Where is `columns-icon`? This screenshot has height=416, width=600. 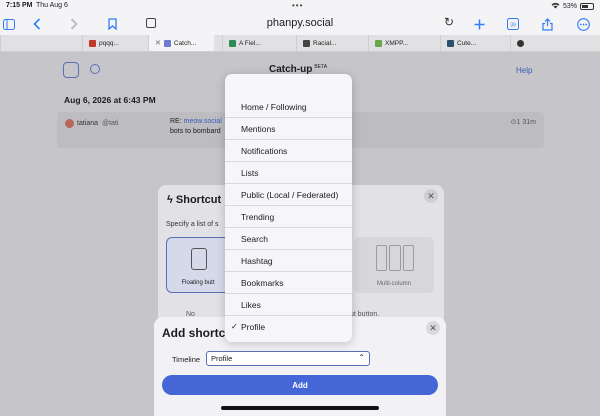
columns-icon is located at coordinates (395, 258).